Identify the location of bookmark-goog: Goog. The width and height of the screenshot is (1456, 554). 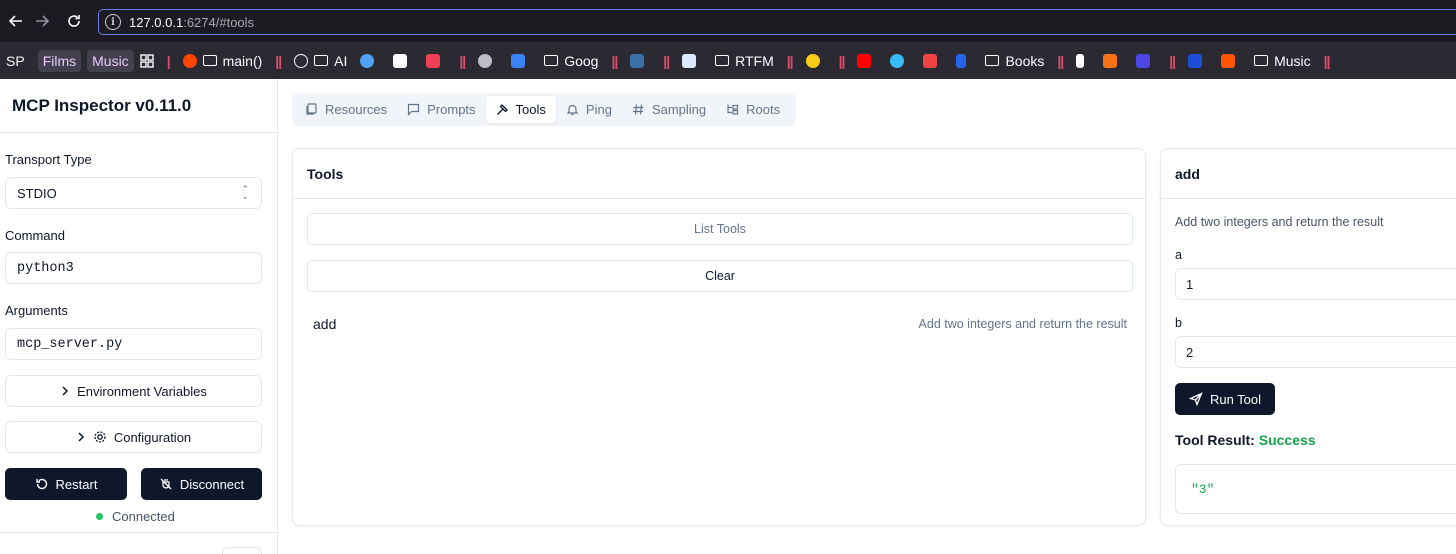
(571, 61).